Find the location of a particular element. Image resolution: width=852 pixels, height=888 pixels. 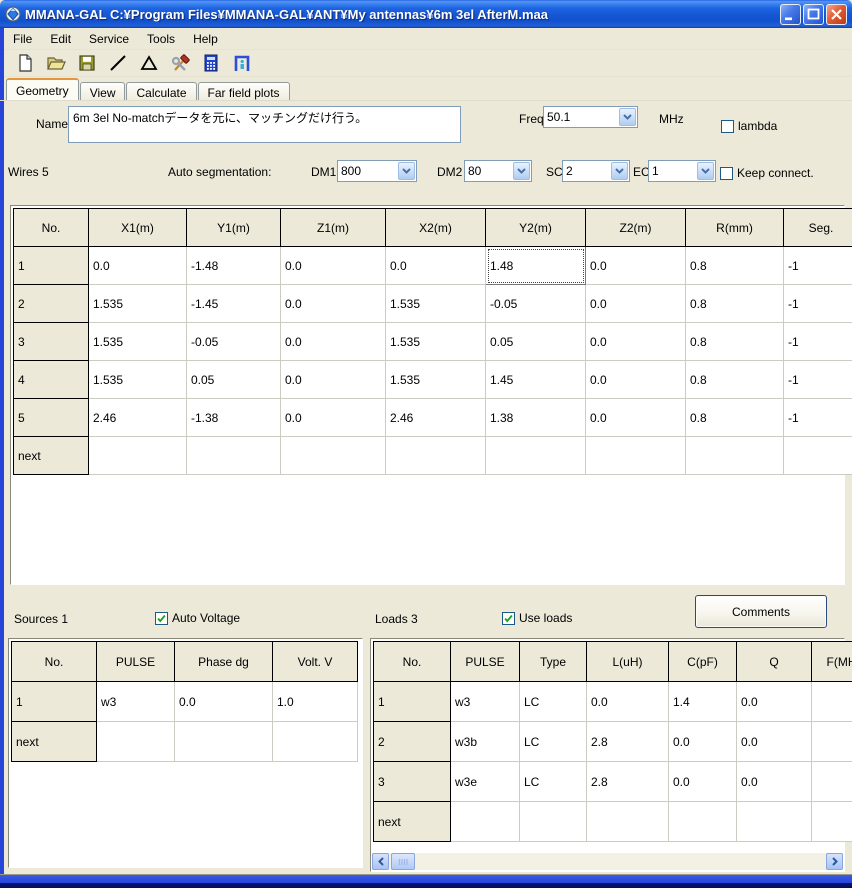

save-icon is located at coordinates (87, 63).